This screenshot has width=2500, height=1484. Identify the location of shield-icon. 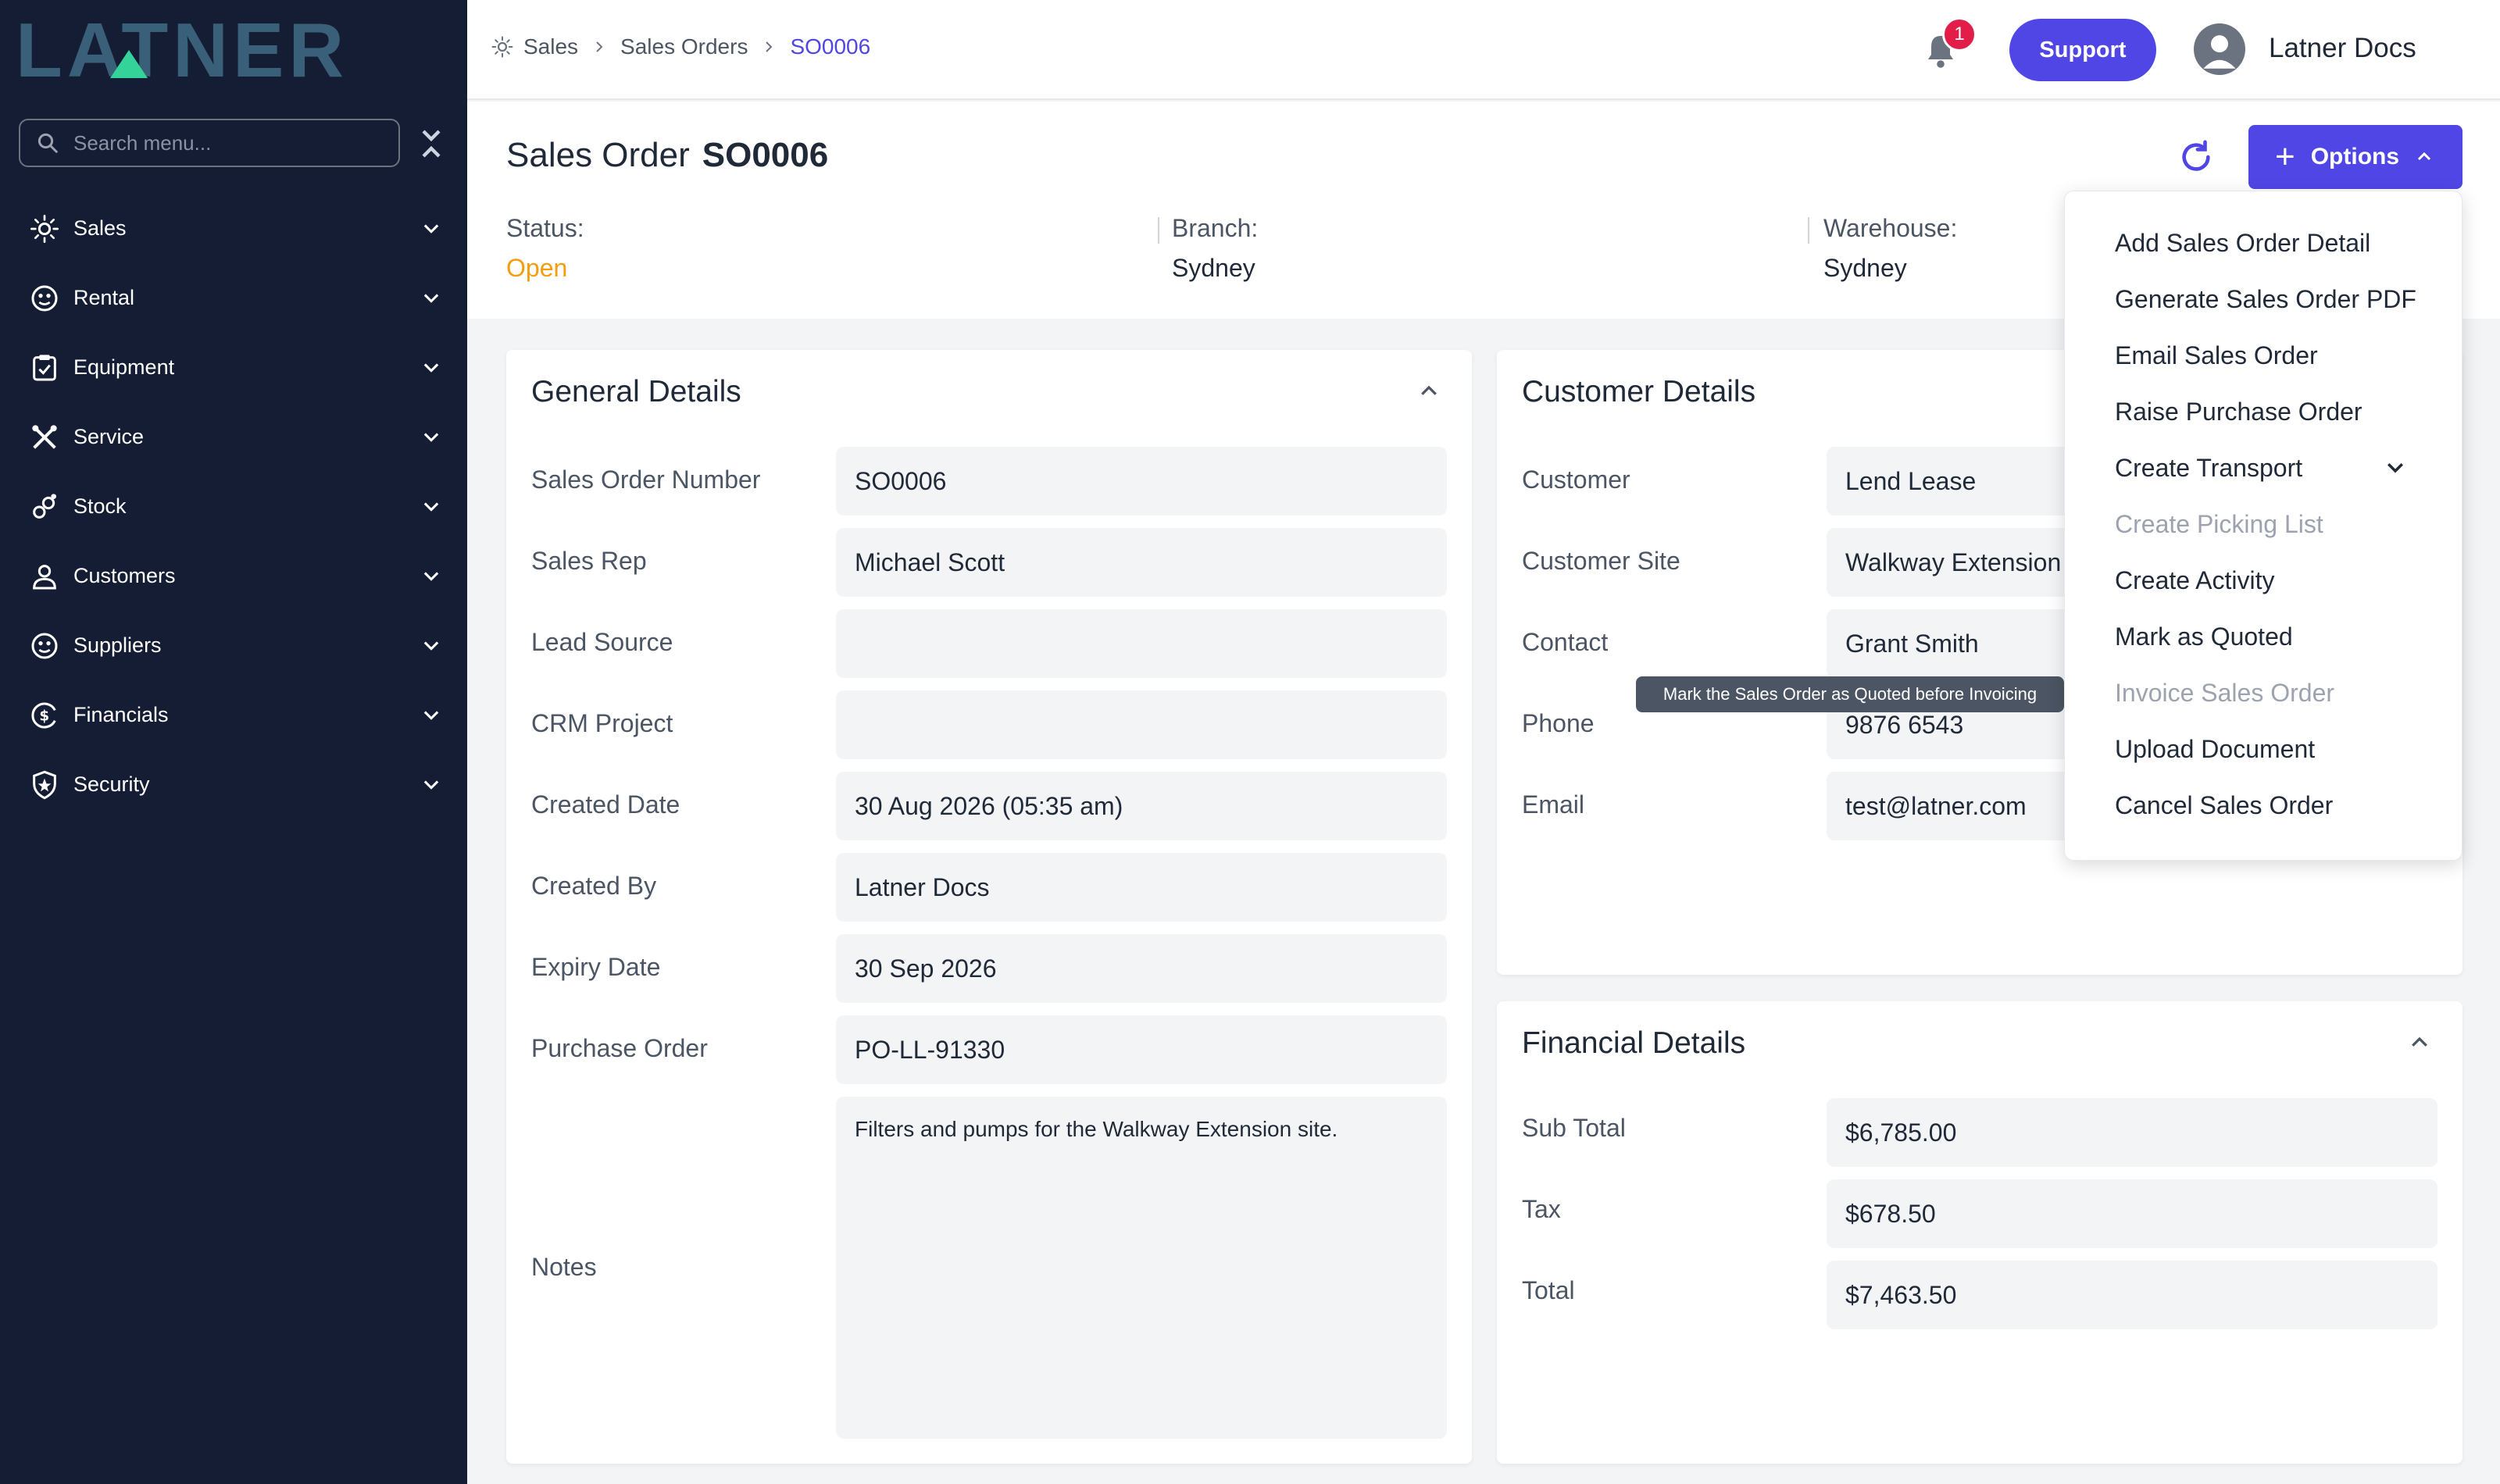
(44, 785).